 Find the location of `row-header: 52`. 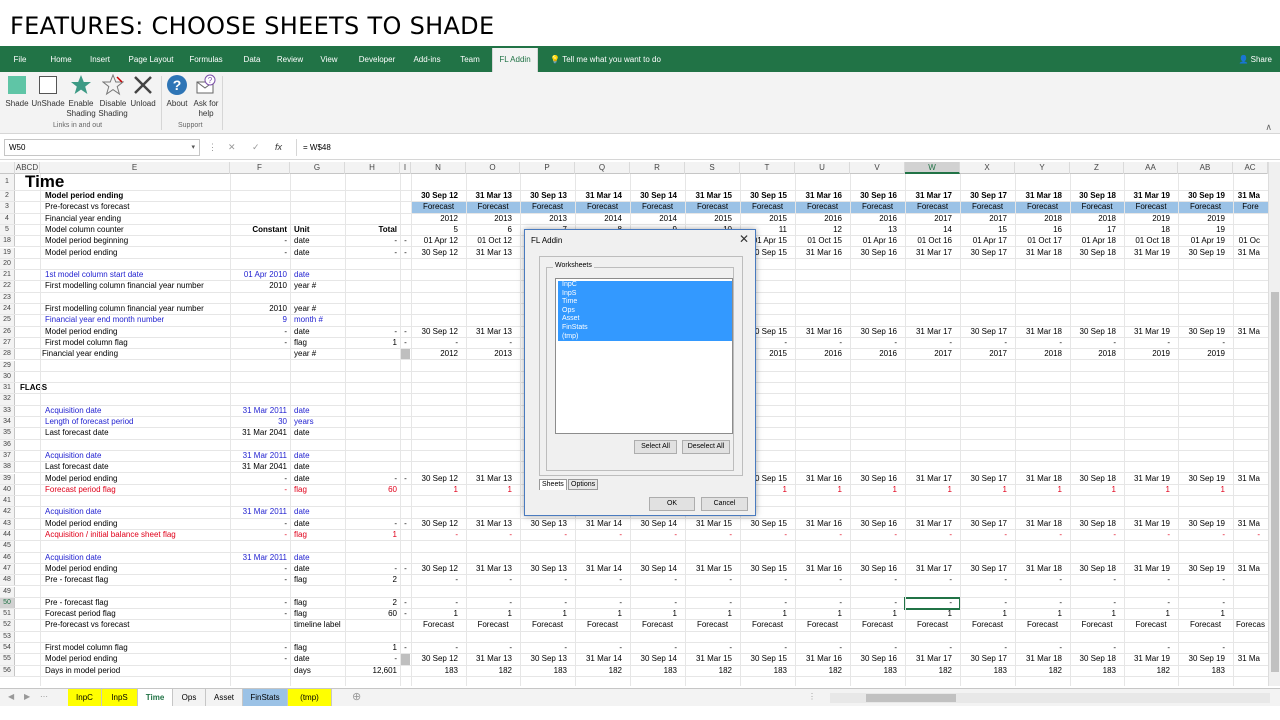

row-header: 52 is located at coordinates (7, 625).